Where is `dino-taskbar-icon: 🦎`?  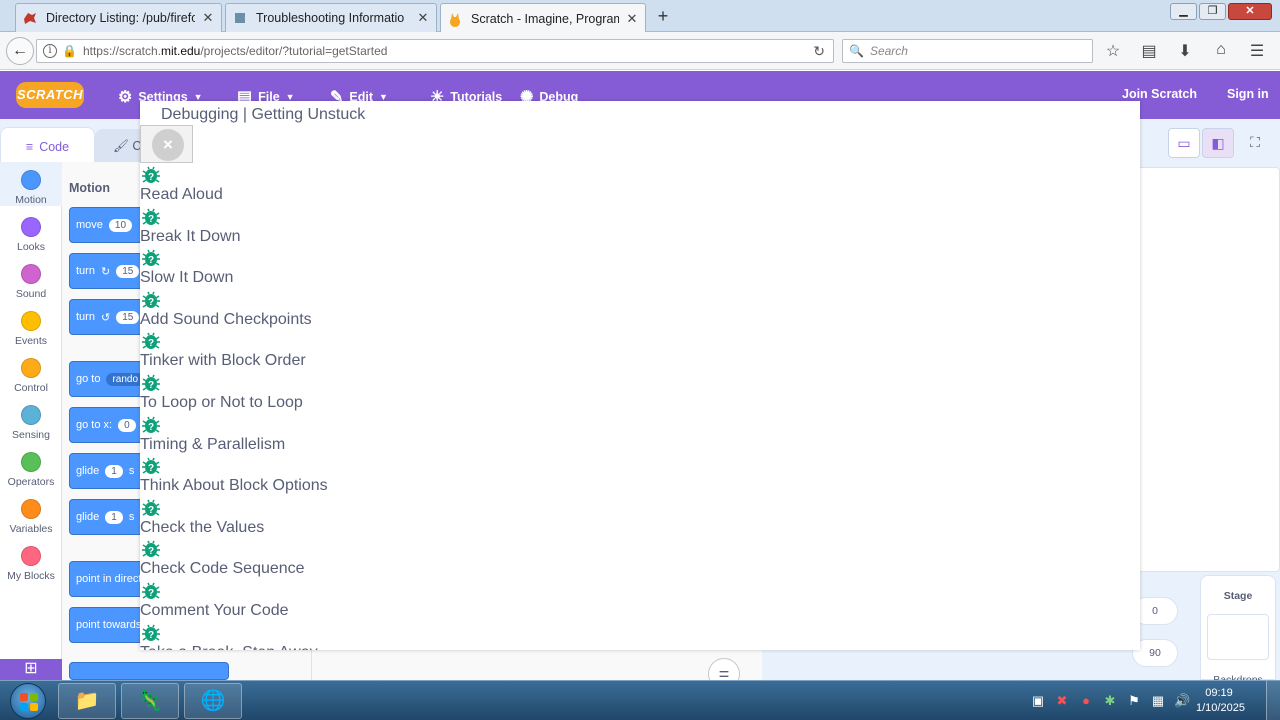 dino-taskbar-icon: 🦎 is located at coordinates (150, 701).